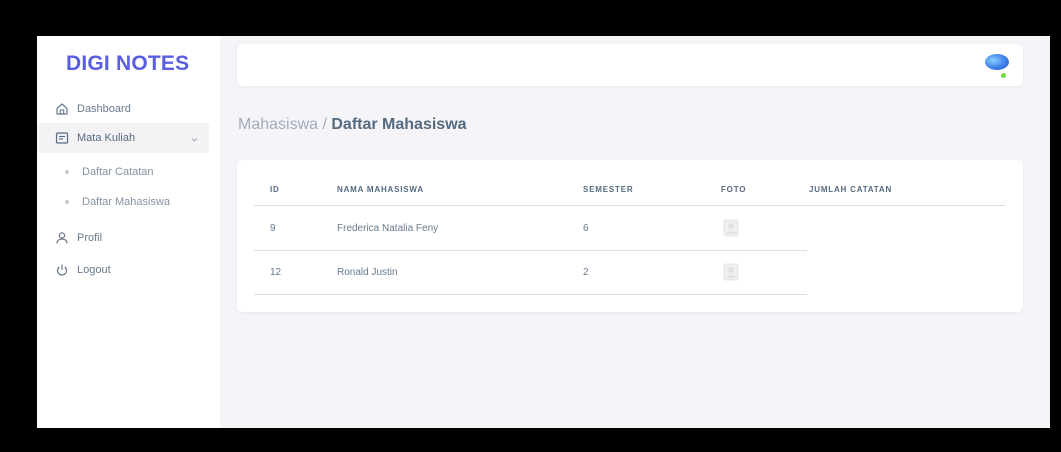  I want to click on sidebar-item-label: Mata Kuliah, so click(106, 138).